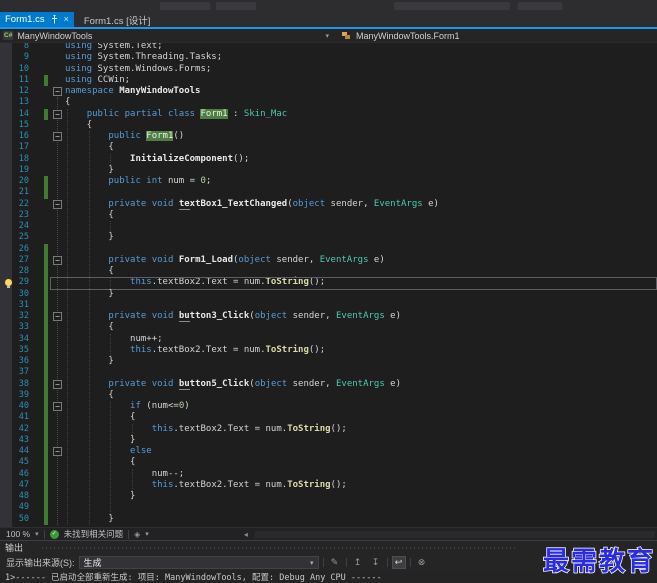 Image resolution: width=657 pixels, height=583 pixels. Describe the element at coordinates (328, 136) in the screenshot. I see `code-line: 16 − public Form1()` at that location.